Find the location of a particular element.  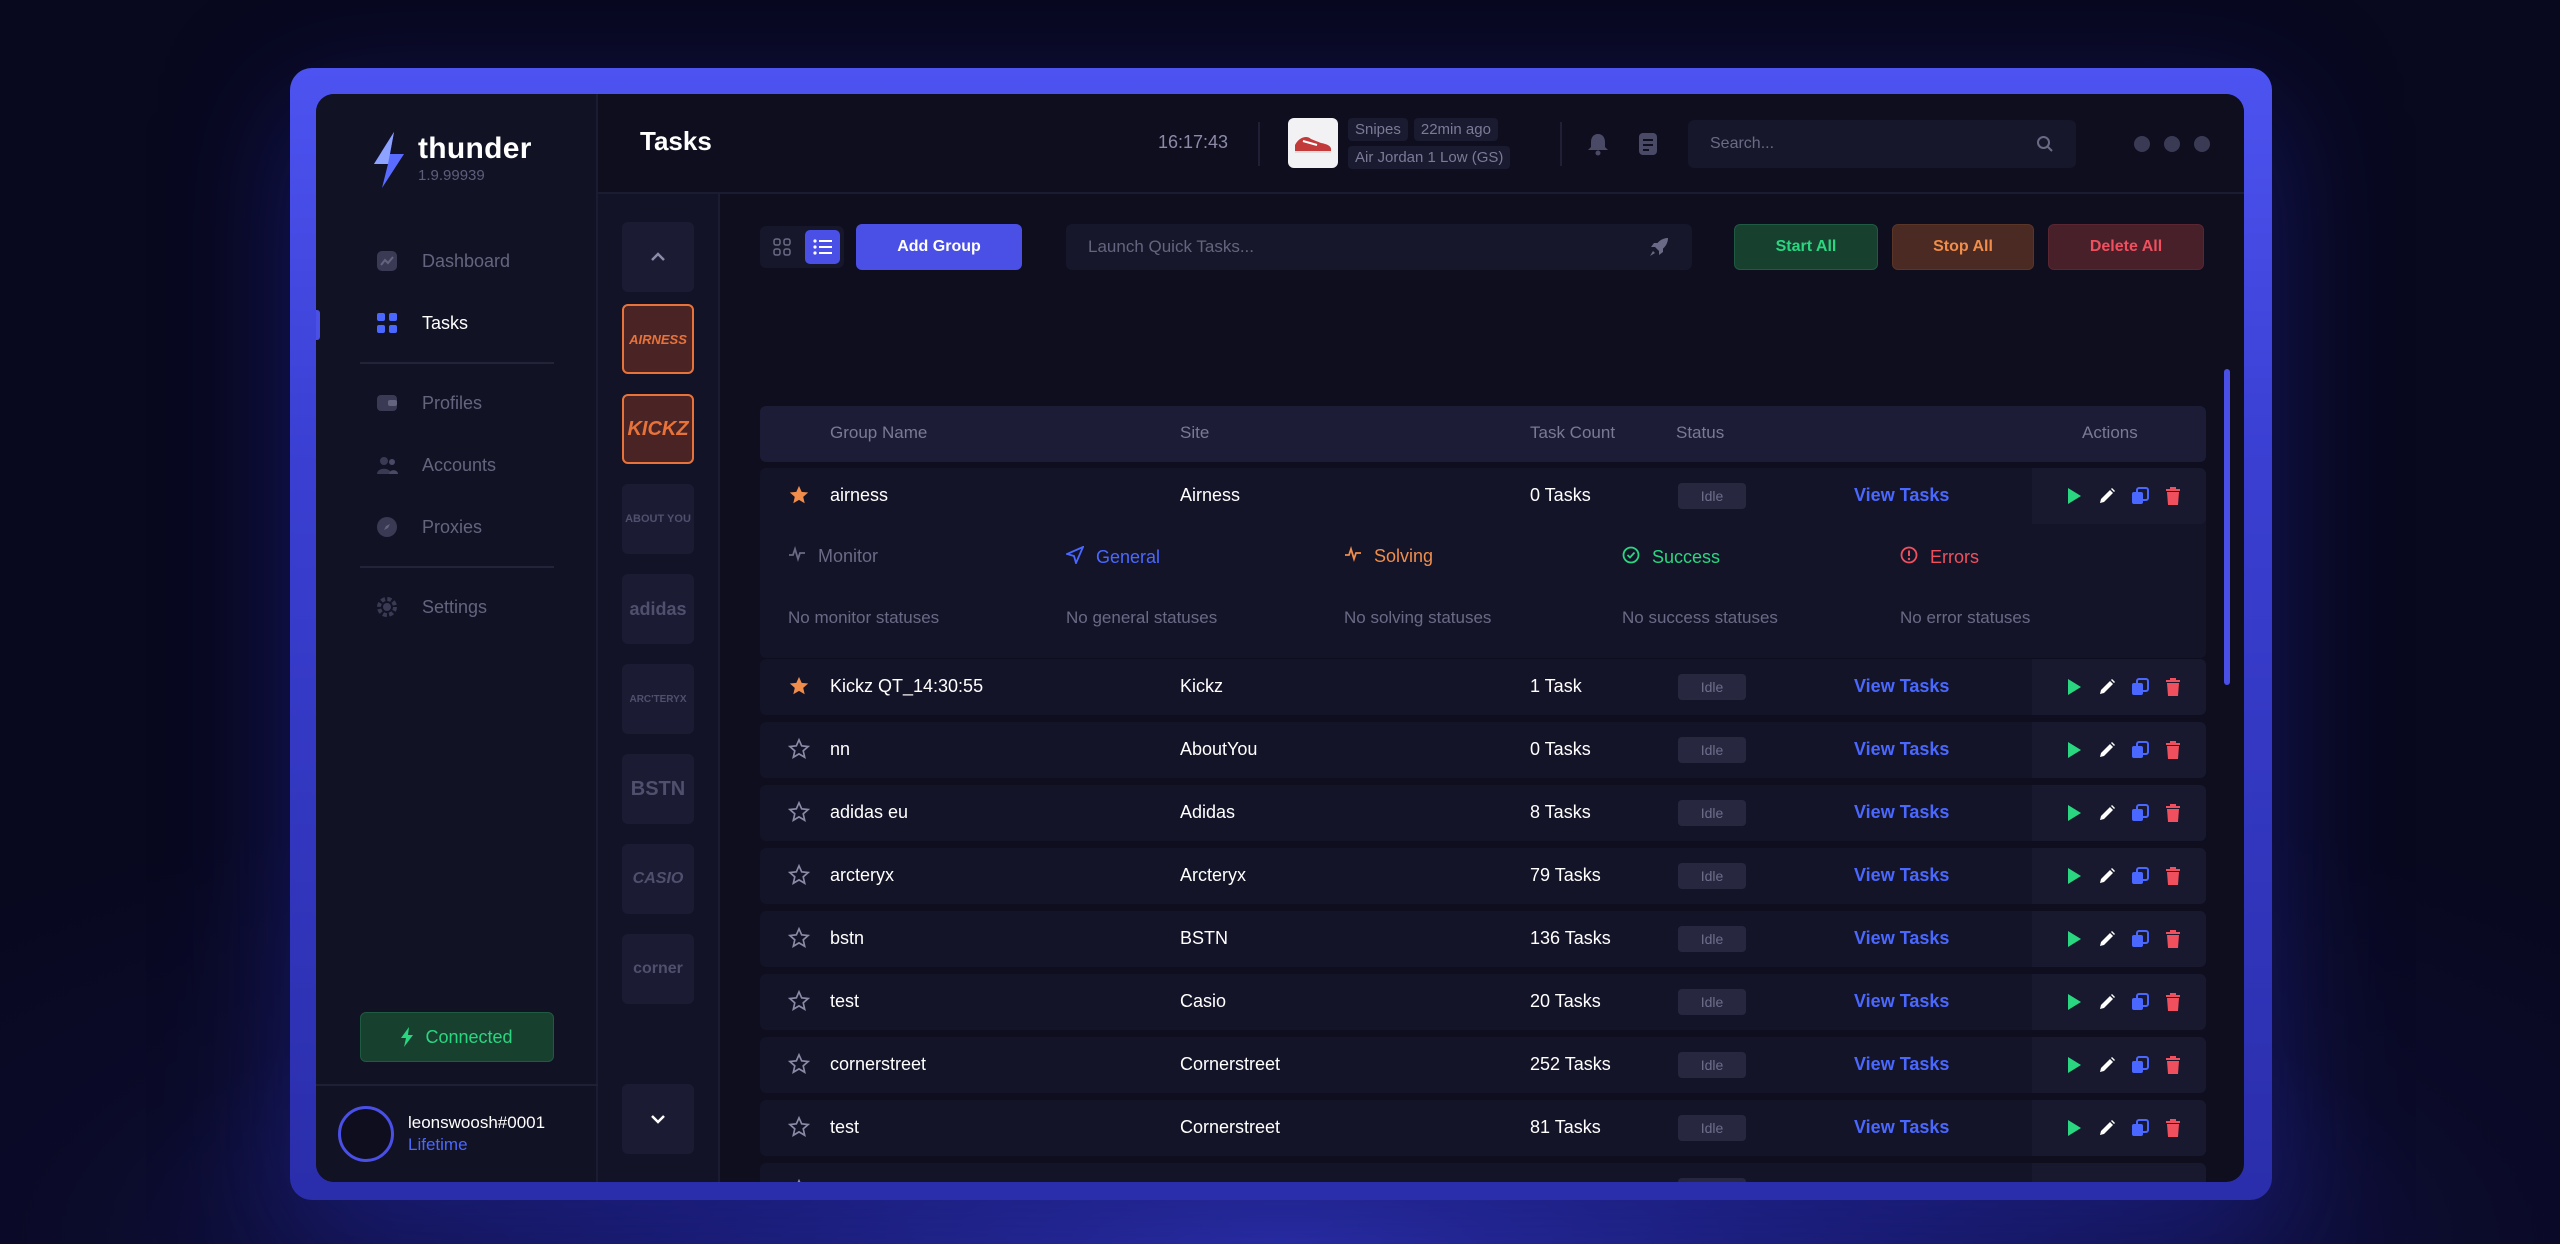

sidebar-item-dashboard: Dashboard is located at coordinates (457, 261).